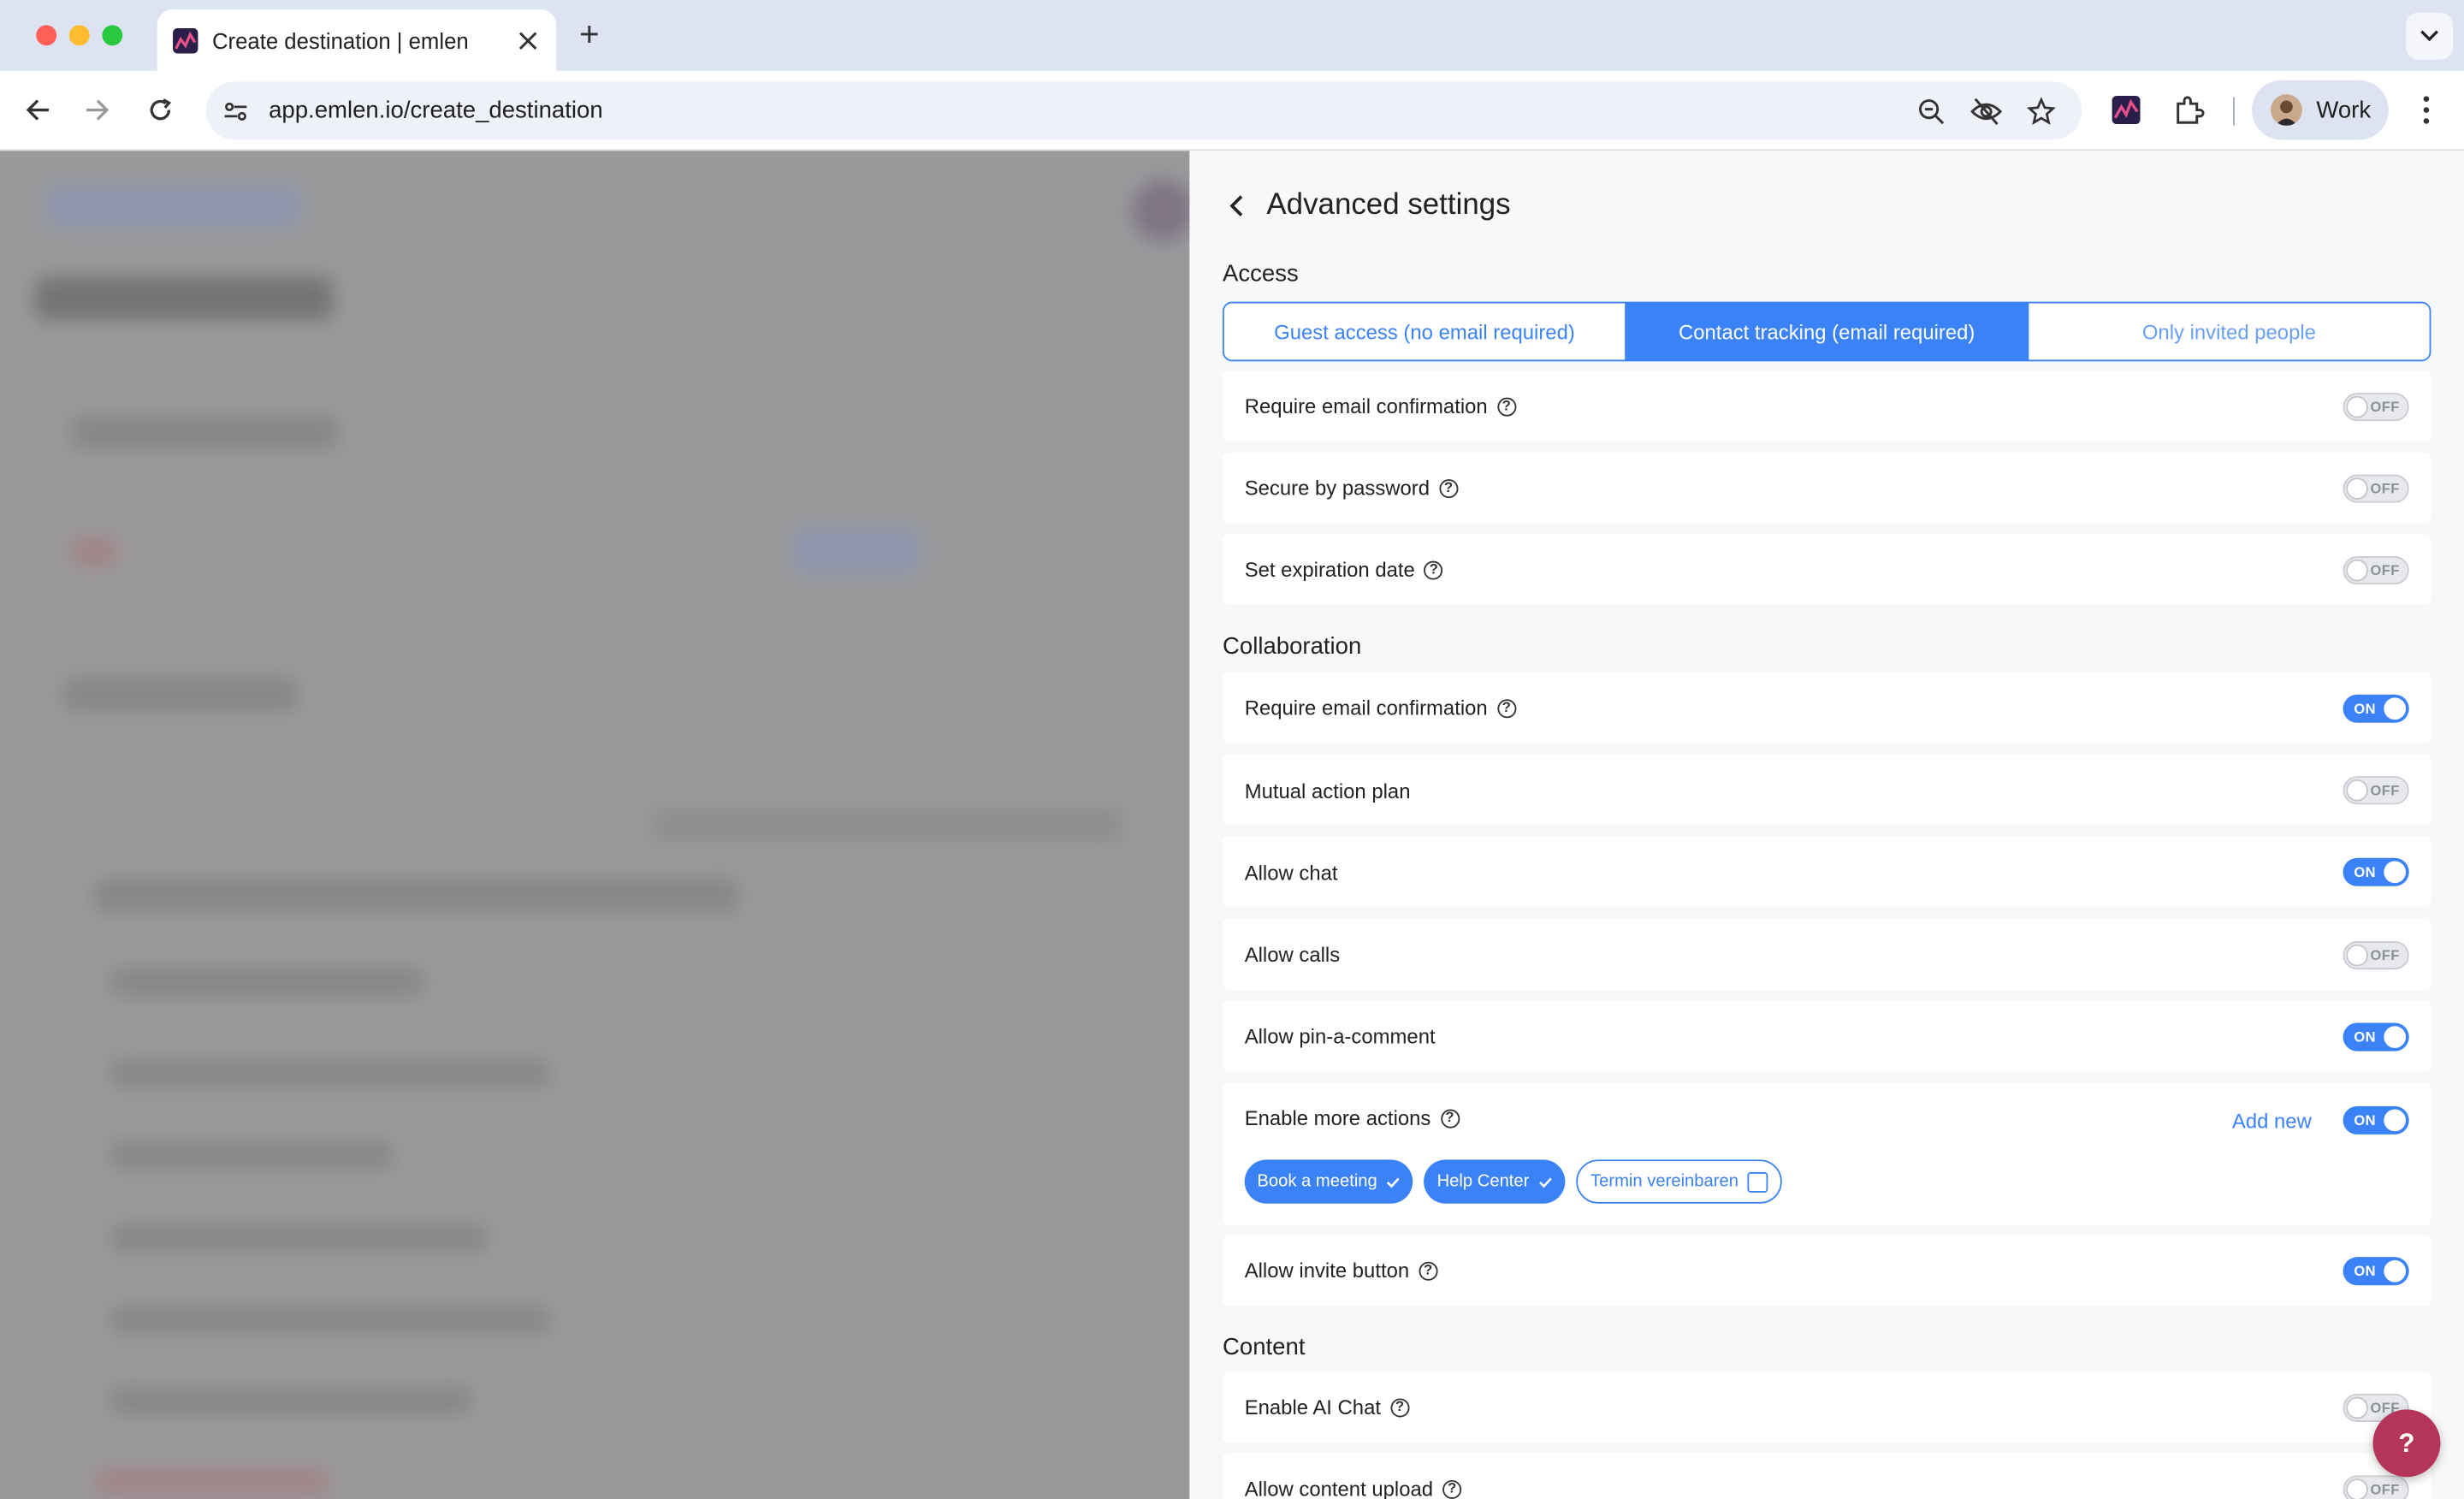 This screenshot has height=1499, width=2464. I want to click on setting-label: Require email confirmation?, so click(1380, 406).